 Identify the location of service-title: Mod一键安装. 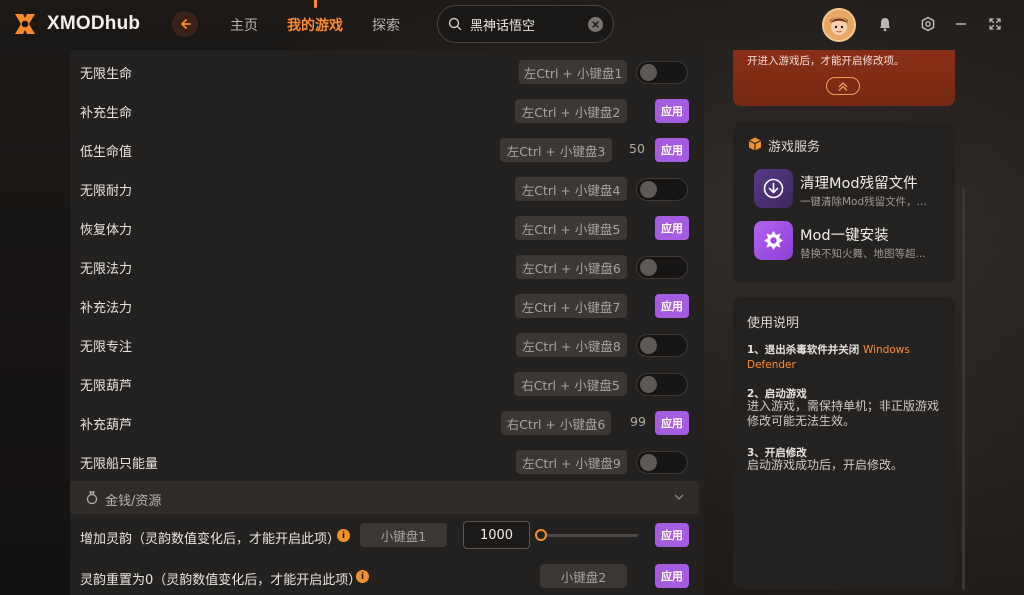
(844, 236).